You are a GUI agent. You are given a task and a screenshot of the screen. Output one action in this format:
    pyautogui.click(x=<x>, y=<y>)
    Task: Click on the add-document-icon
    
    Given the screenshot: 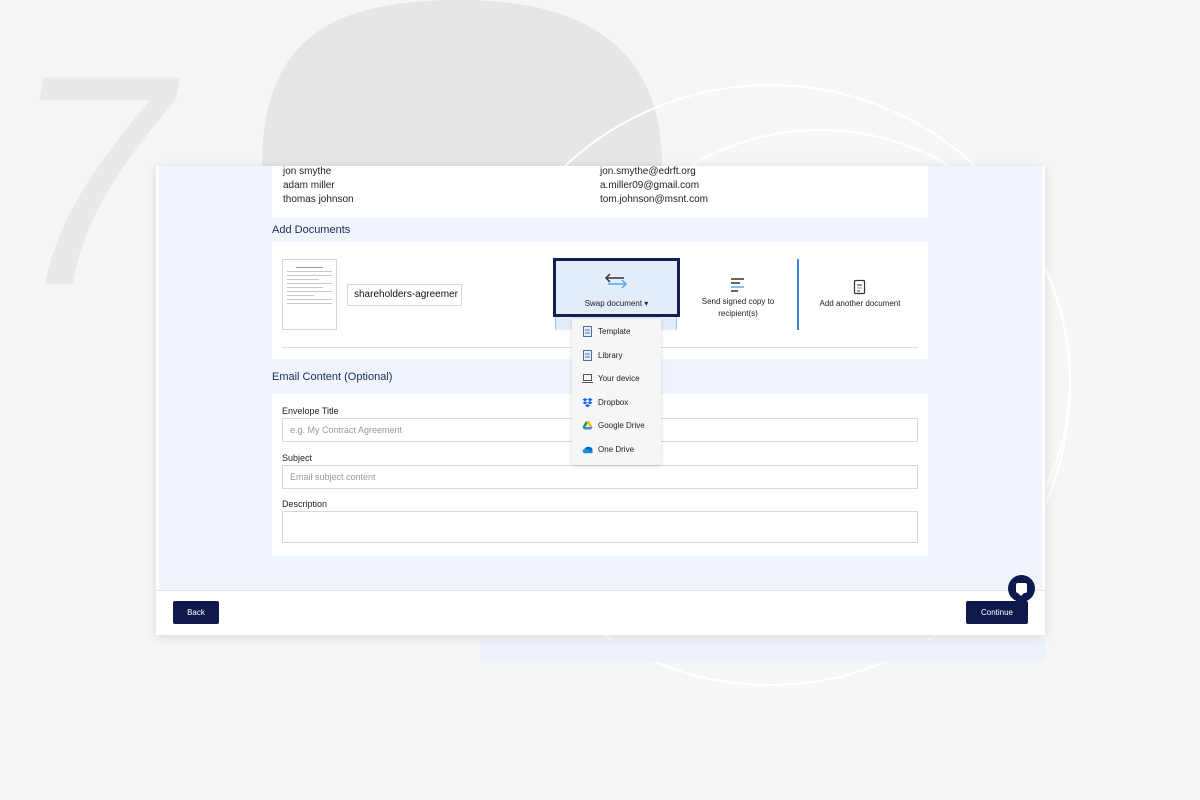 What is the action you would take?
    pyautogui.click(x=859, y=287)
    